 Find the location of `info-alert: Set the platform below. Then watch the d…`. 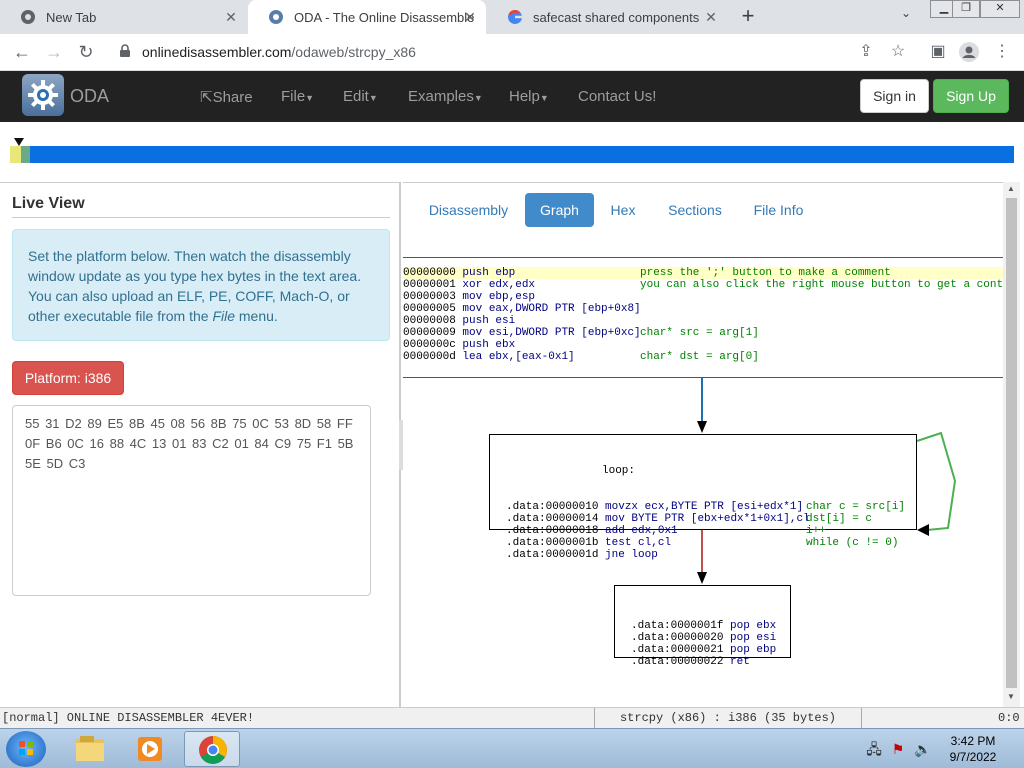

info-alert: Set the platform below. Then watch the d… is located at coordinates (201, 285).